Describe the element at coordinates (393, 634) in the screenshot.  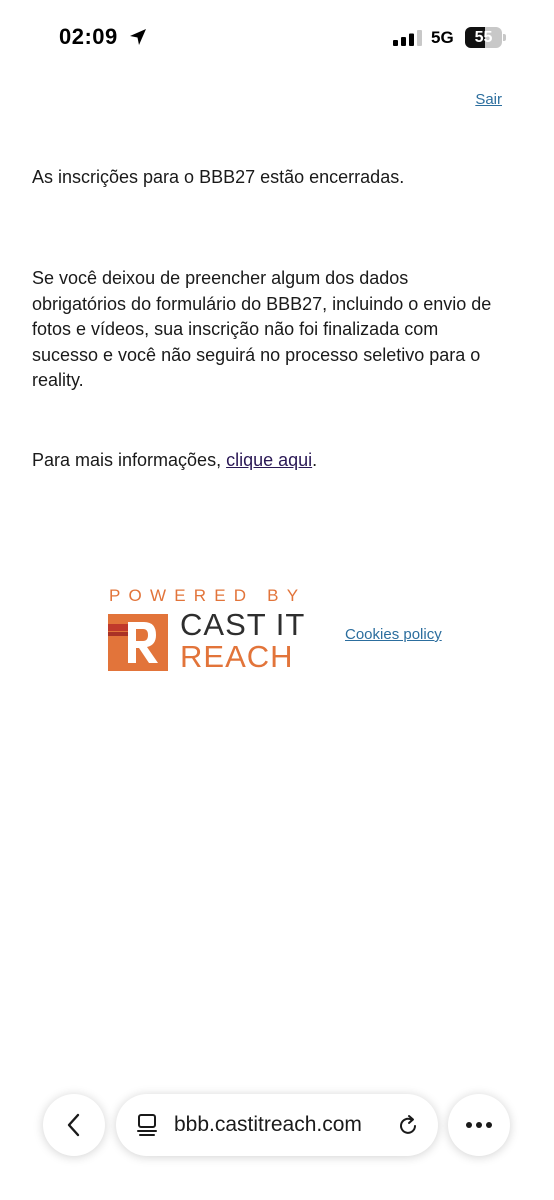
I see `cookies-policy-link: Cookies policy` at that location.